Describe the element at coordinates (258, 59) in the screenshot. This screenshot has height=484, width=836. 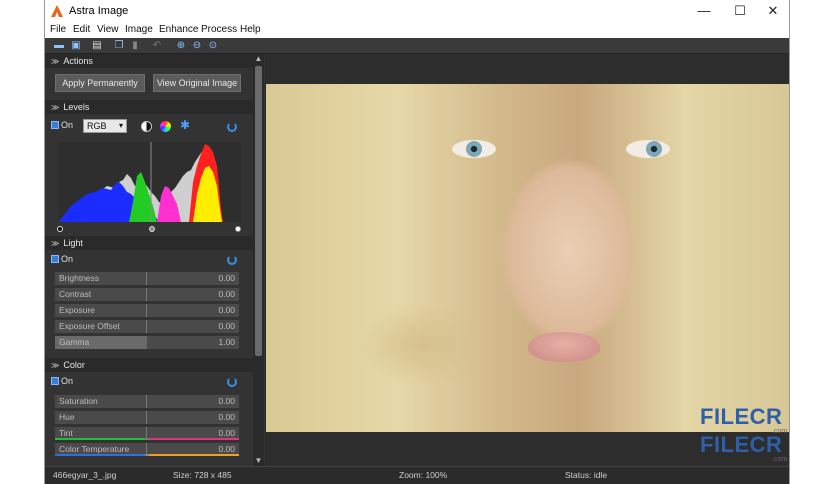
I see `scroll-up-icon: ▲` at that location.